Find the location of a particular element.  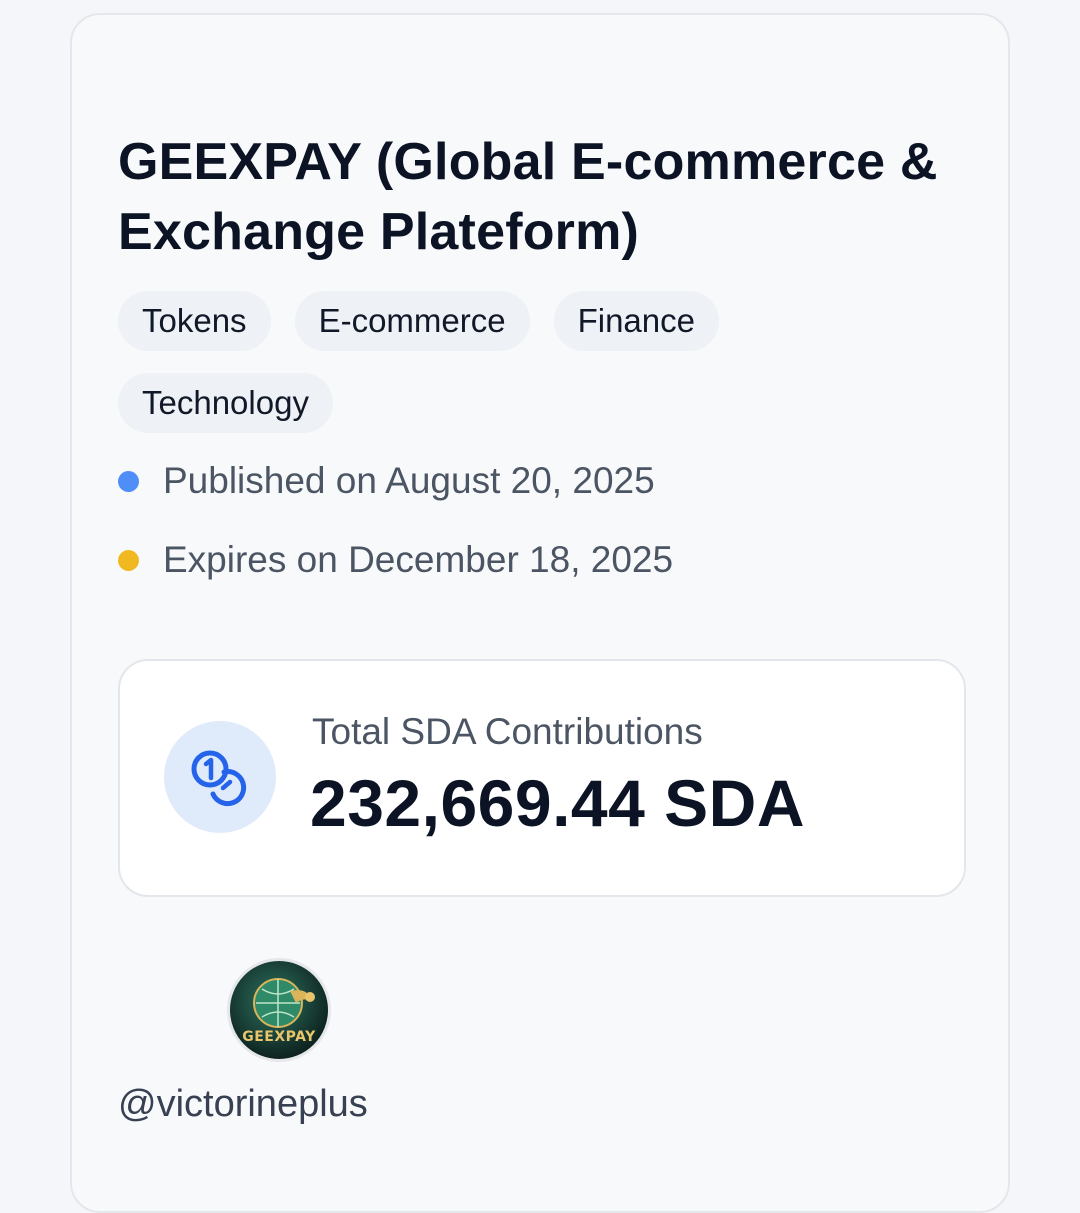

published-date-row: Published on August 20, 2025 is located at coordinates (386, 481).